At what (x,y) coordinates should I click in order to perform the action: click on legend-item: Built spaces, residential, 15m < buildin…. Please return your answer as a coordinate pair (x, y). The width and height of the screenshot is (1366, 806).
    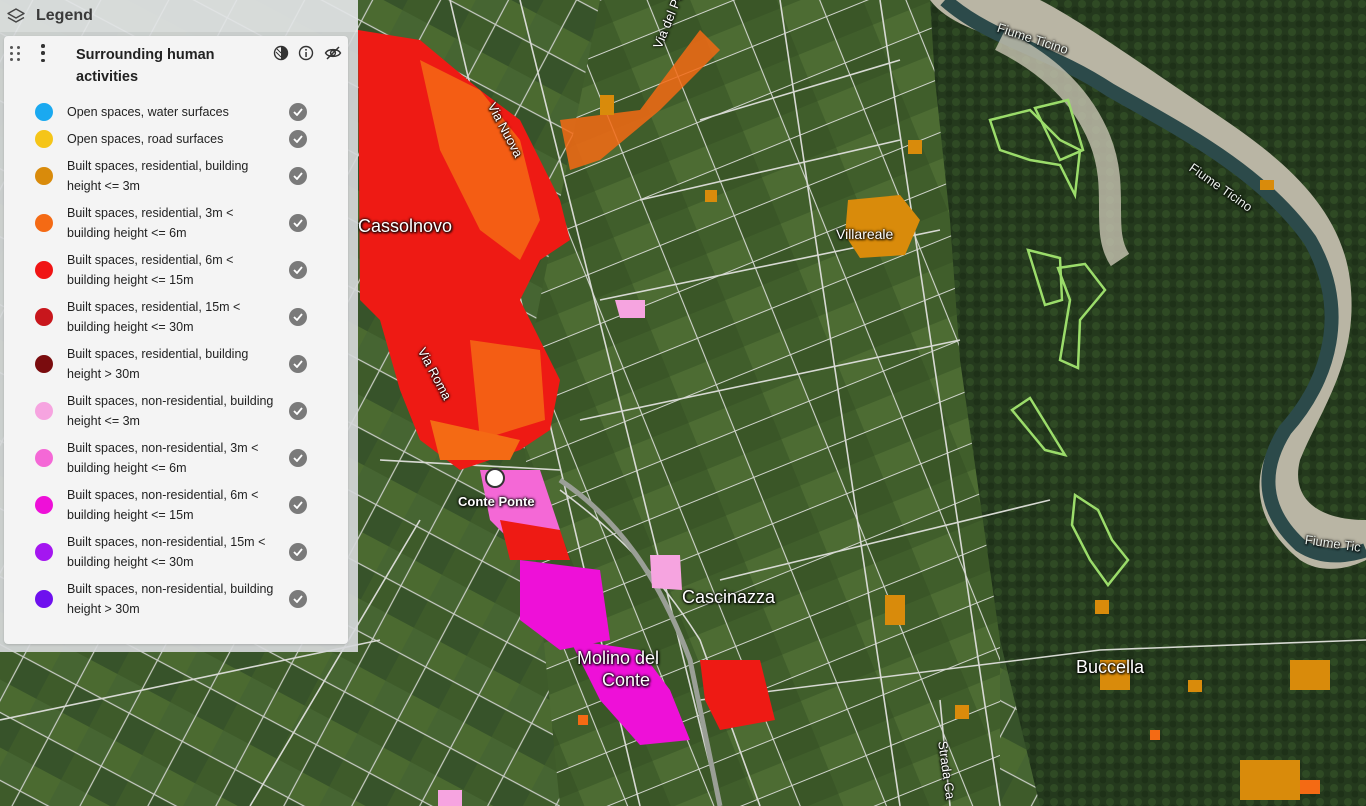
    Looking at the image, I should click on (176, 316).